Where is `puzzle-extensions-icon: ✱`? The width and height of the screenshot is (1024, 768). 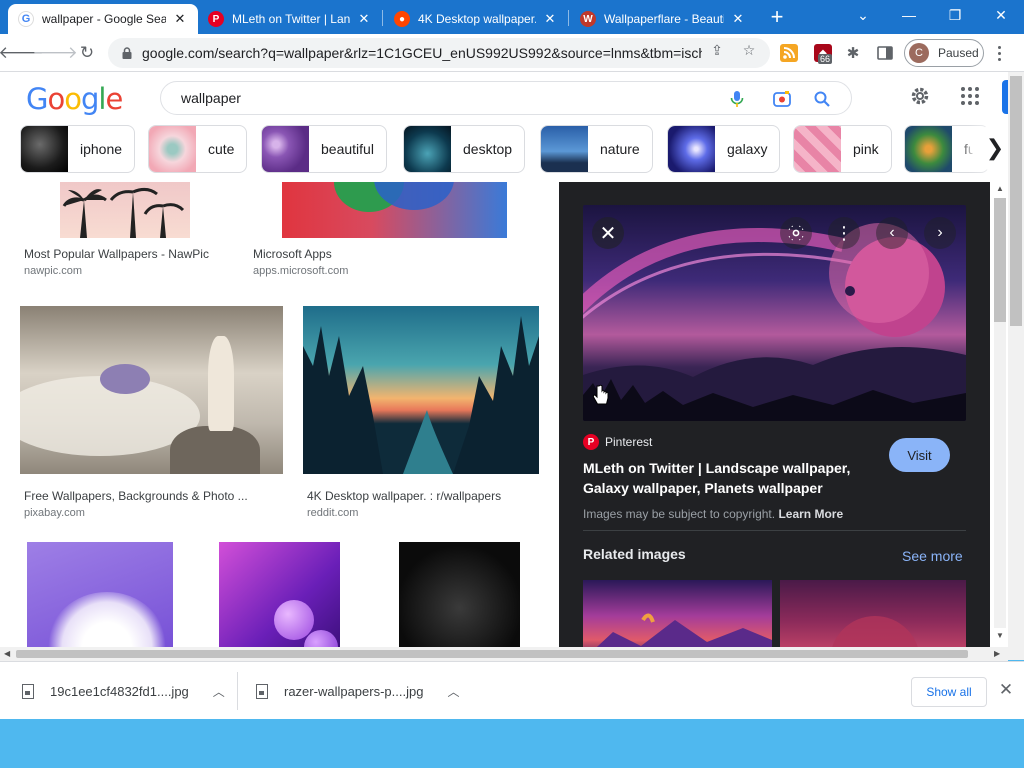
puzzle-extensions-icon: ✱ is located at coordinates (853, 53).